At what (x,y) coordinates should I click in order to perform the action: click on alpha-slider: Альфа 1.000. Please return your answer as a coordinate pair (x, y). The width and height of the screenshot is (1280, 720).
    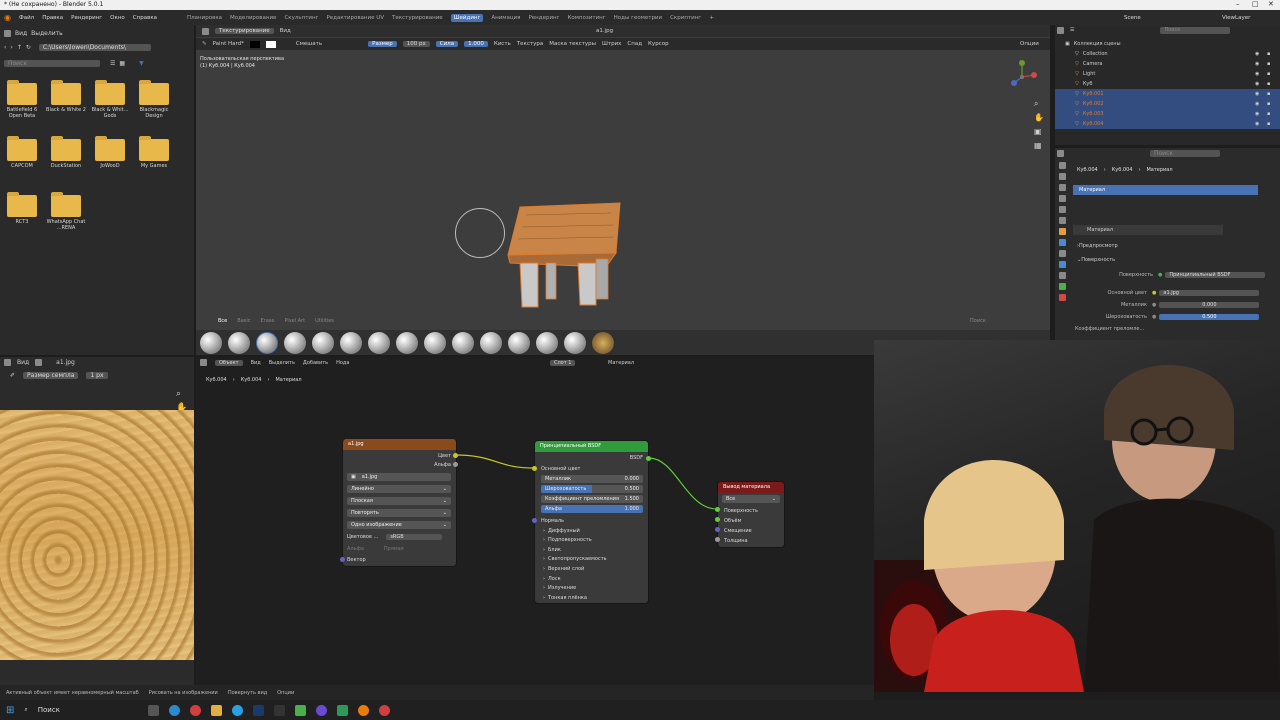
    Looking at the image, I should click on (592, 509).